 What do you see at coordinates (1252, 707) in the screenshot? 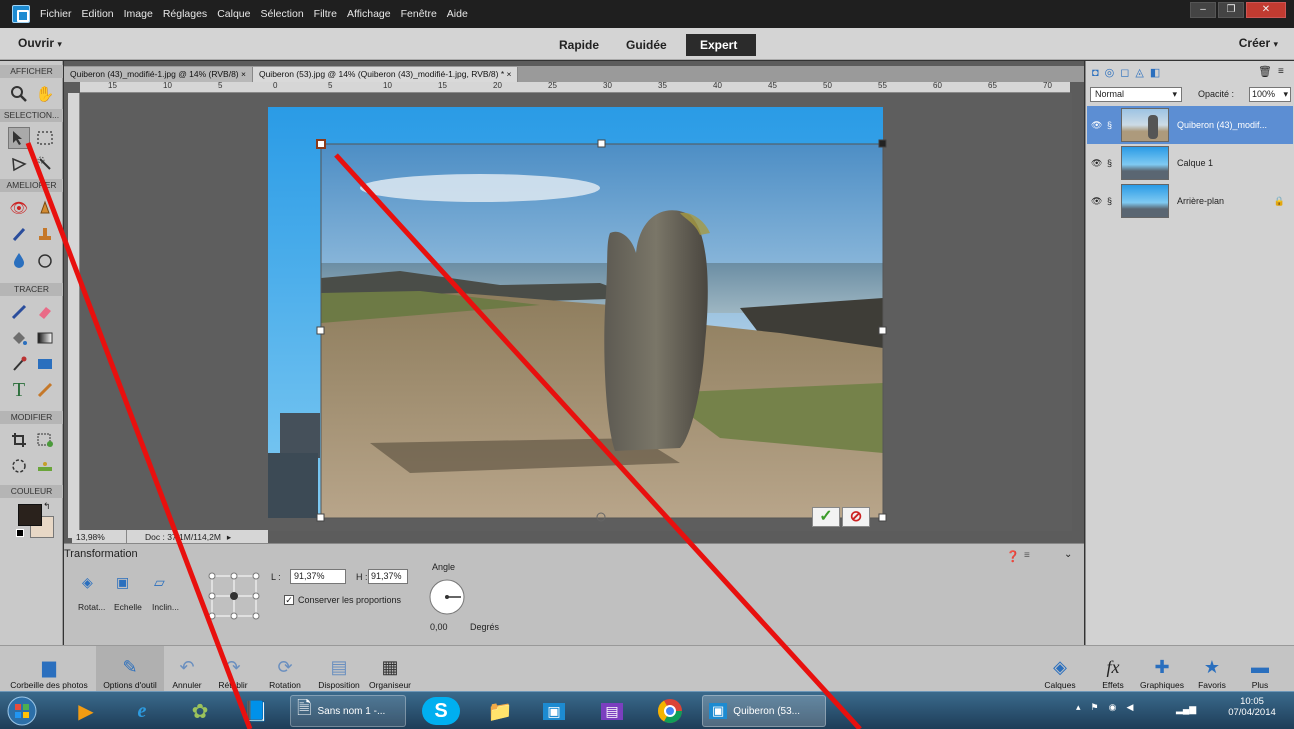
I see `clock: 10:05 07/04/2014` at bounding box center [1252, 707].